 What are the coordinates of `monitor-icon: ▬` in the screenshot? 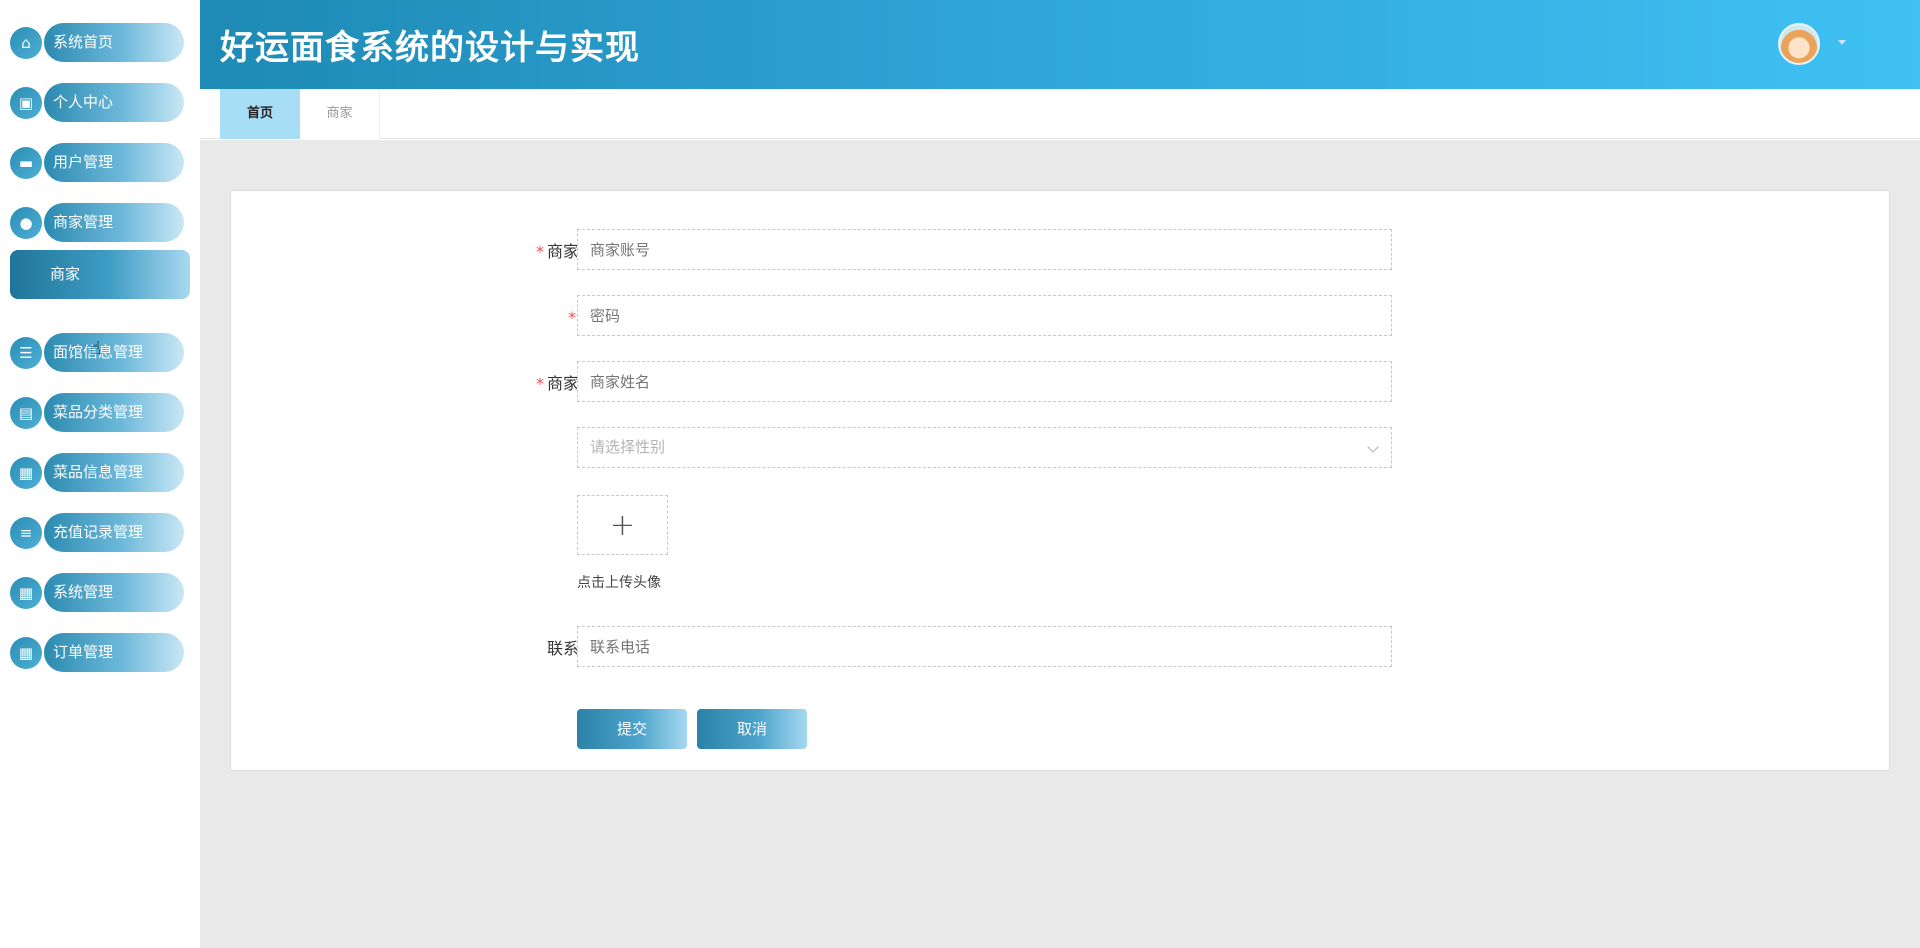 It's located at (26, 163).